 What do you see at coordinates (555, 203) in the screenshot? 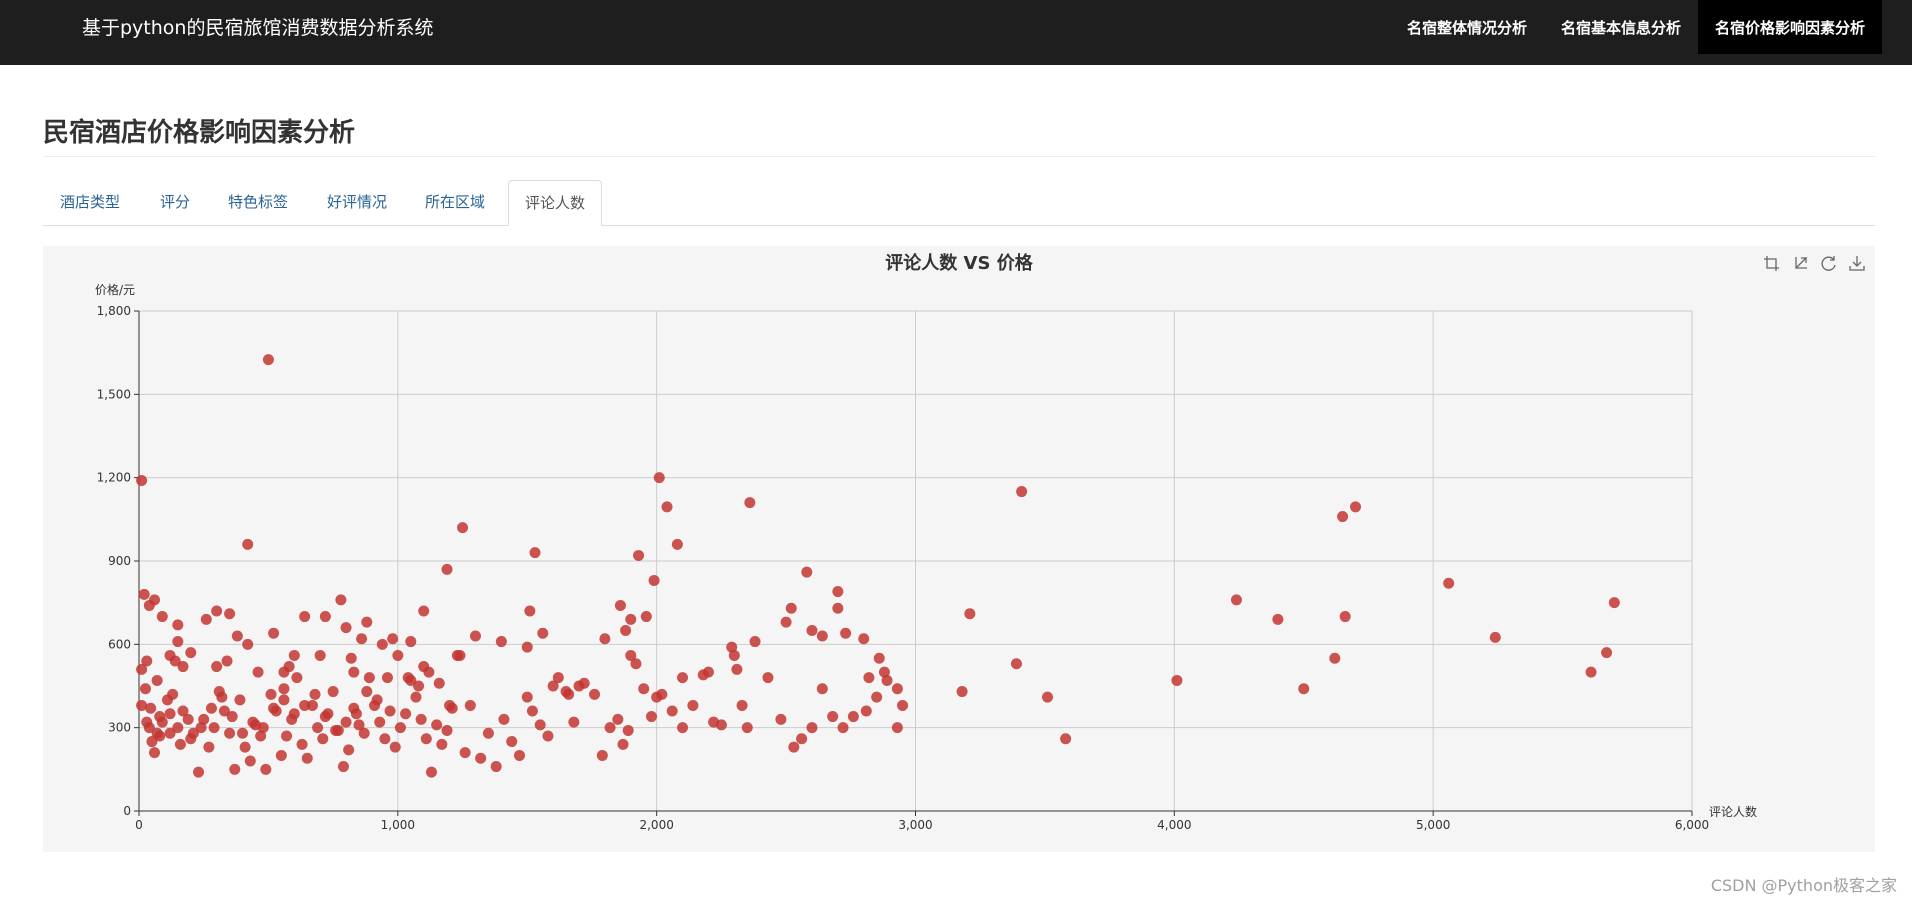
I see `tab-review-count: 评论人数` at bounding box center [555, 203].